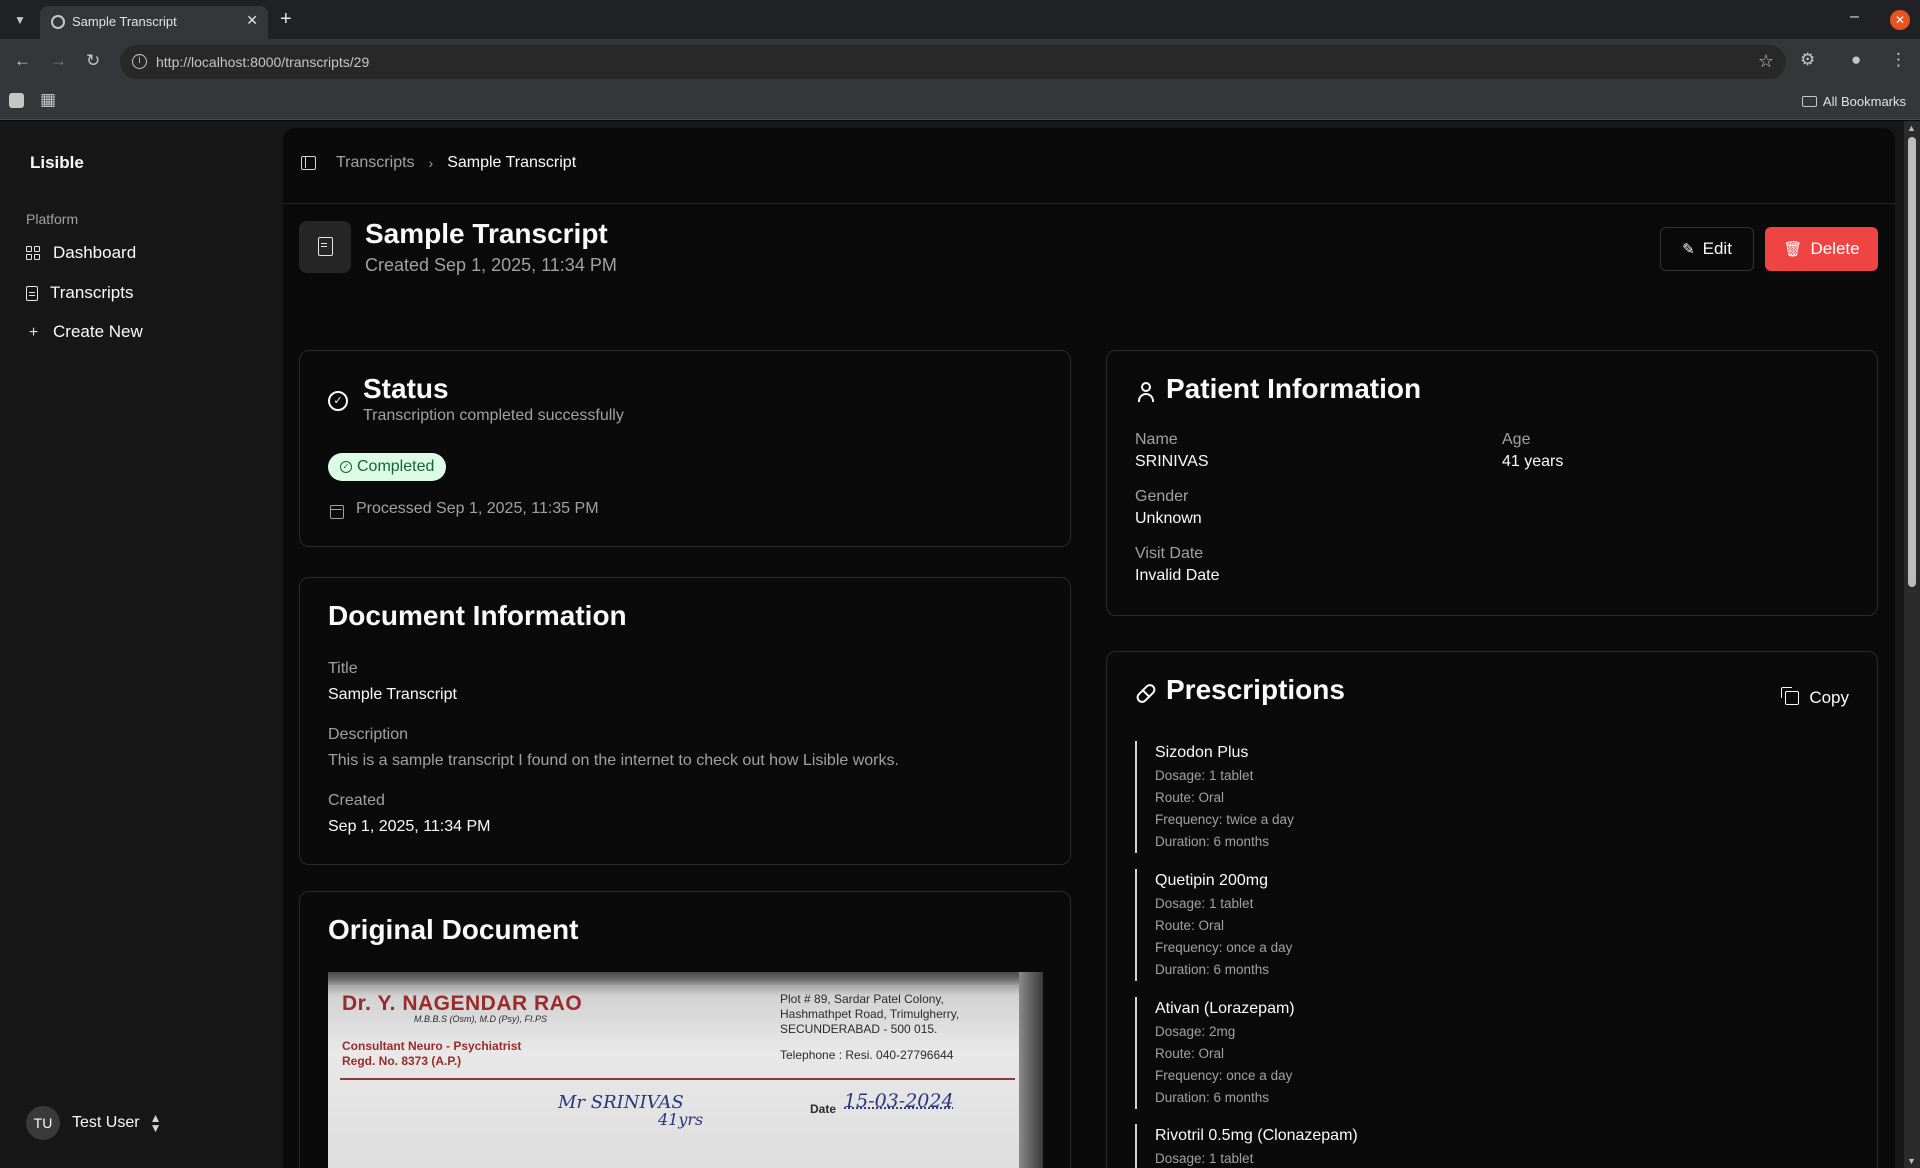  Describe the element at coordinates (22, 61) in the screenshot. I see `back-icon: ←` at that location.